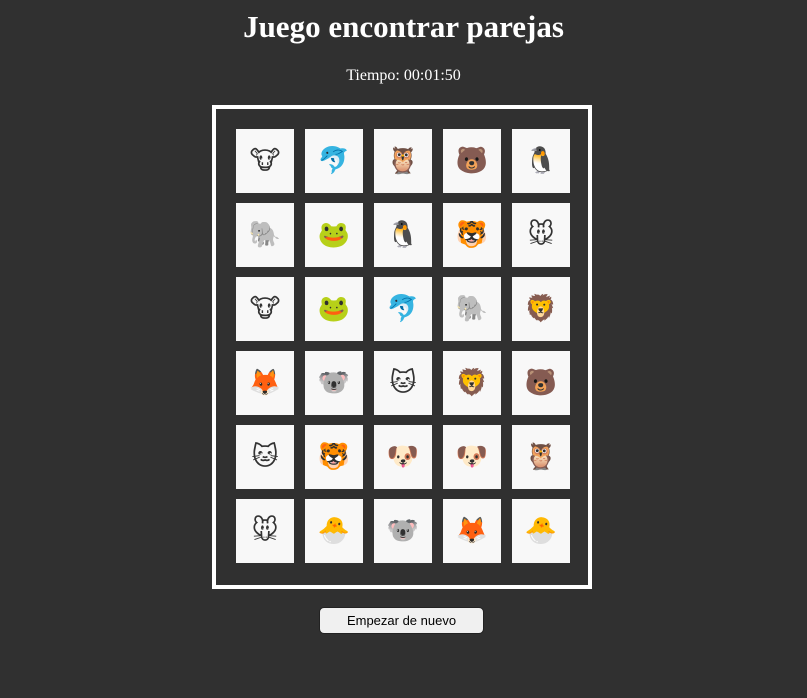  I want to click on timer-label: Tiempo: 00:01:50, so click(403, 75).